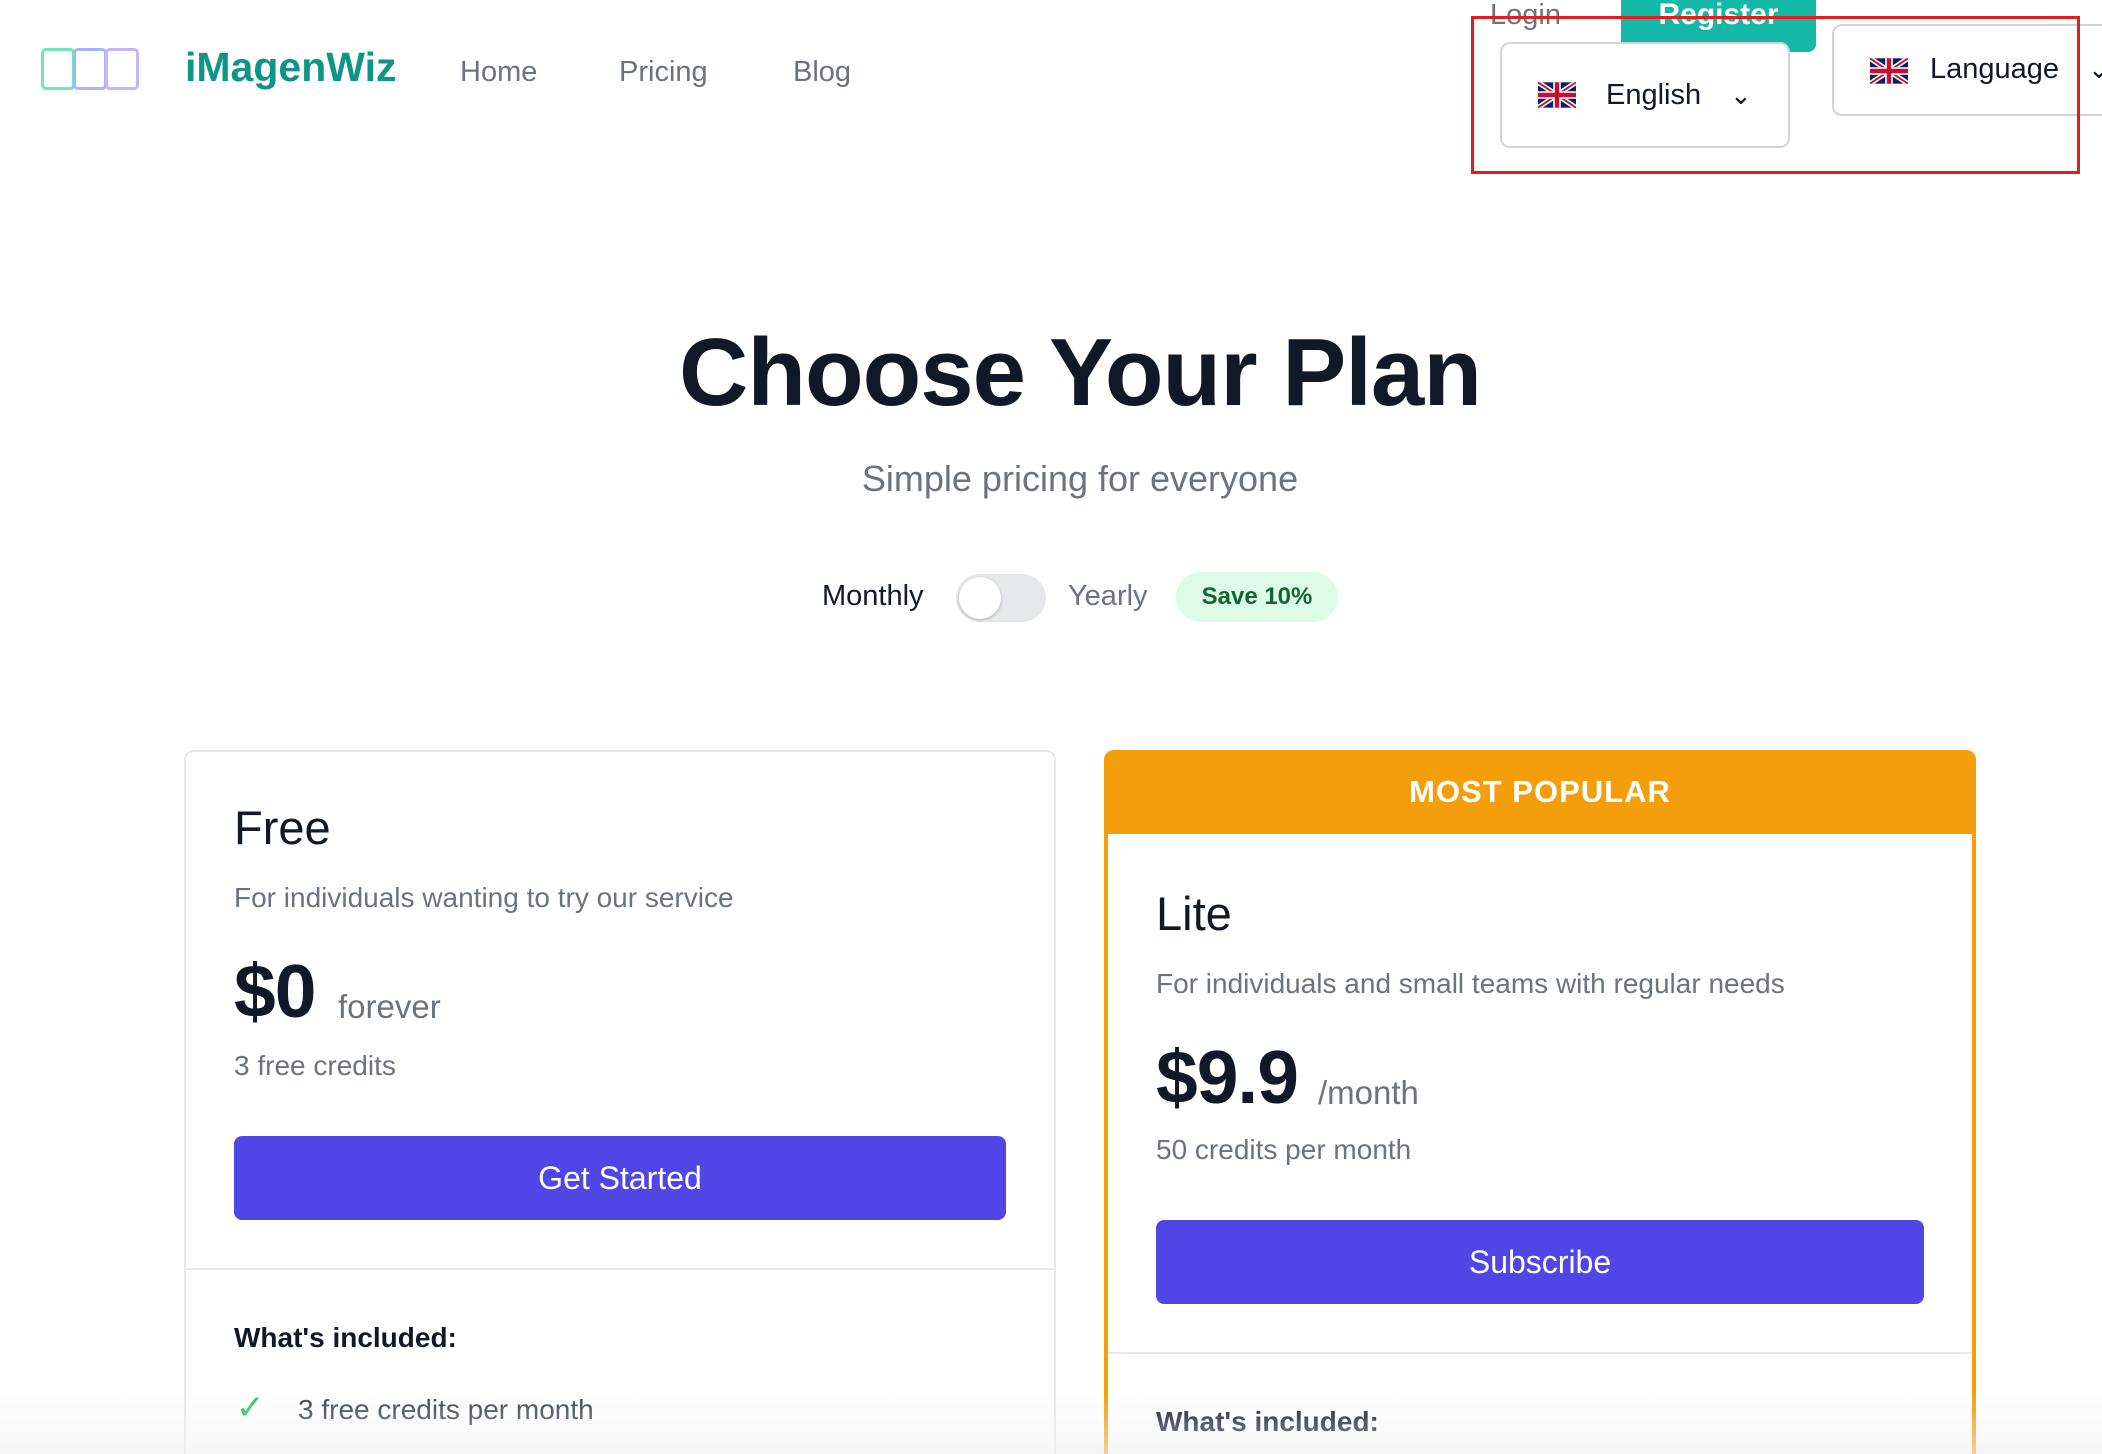  I want to click on language-select: English ⌄, so click(1645, 95).